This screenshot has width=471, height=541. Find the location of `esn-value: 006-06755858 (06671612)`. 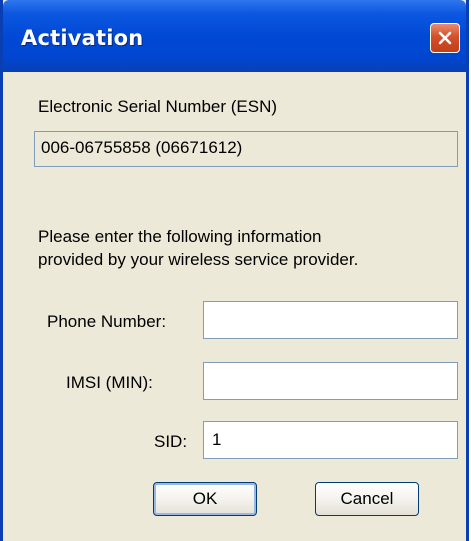

esn-value: 006-06755858 (06671612) is located at coordinates (142, 147).